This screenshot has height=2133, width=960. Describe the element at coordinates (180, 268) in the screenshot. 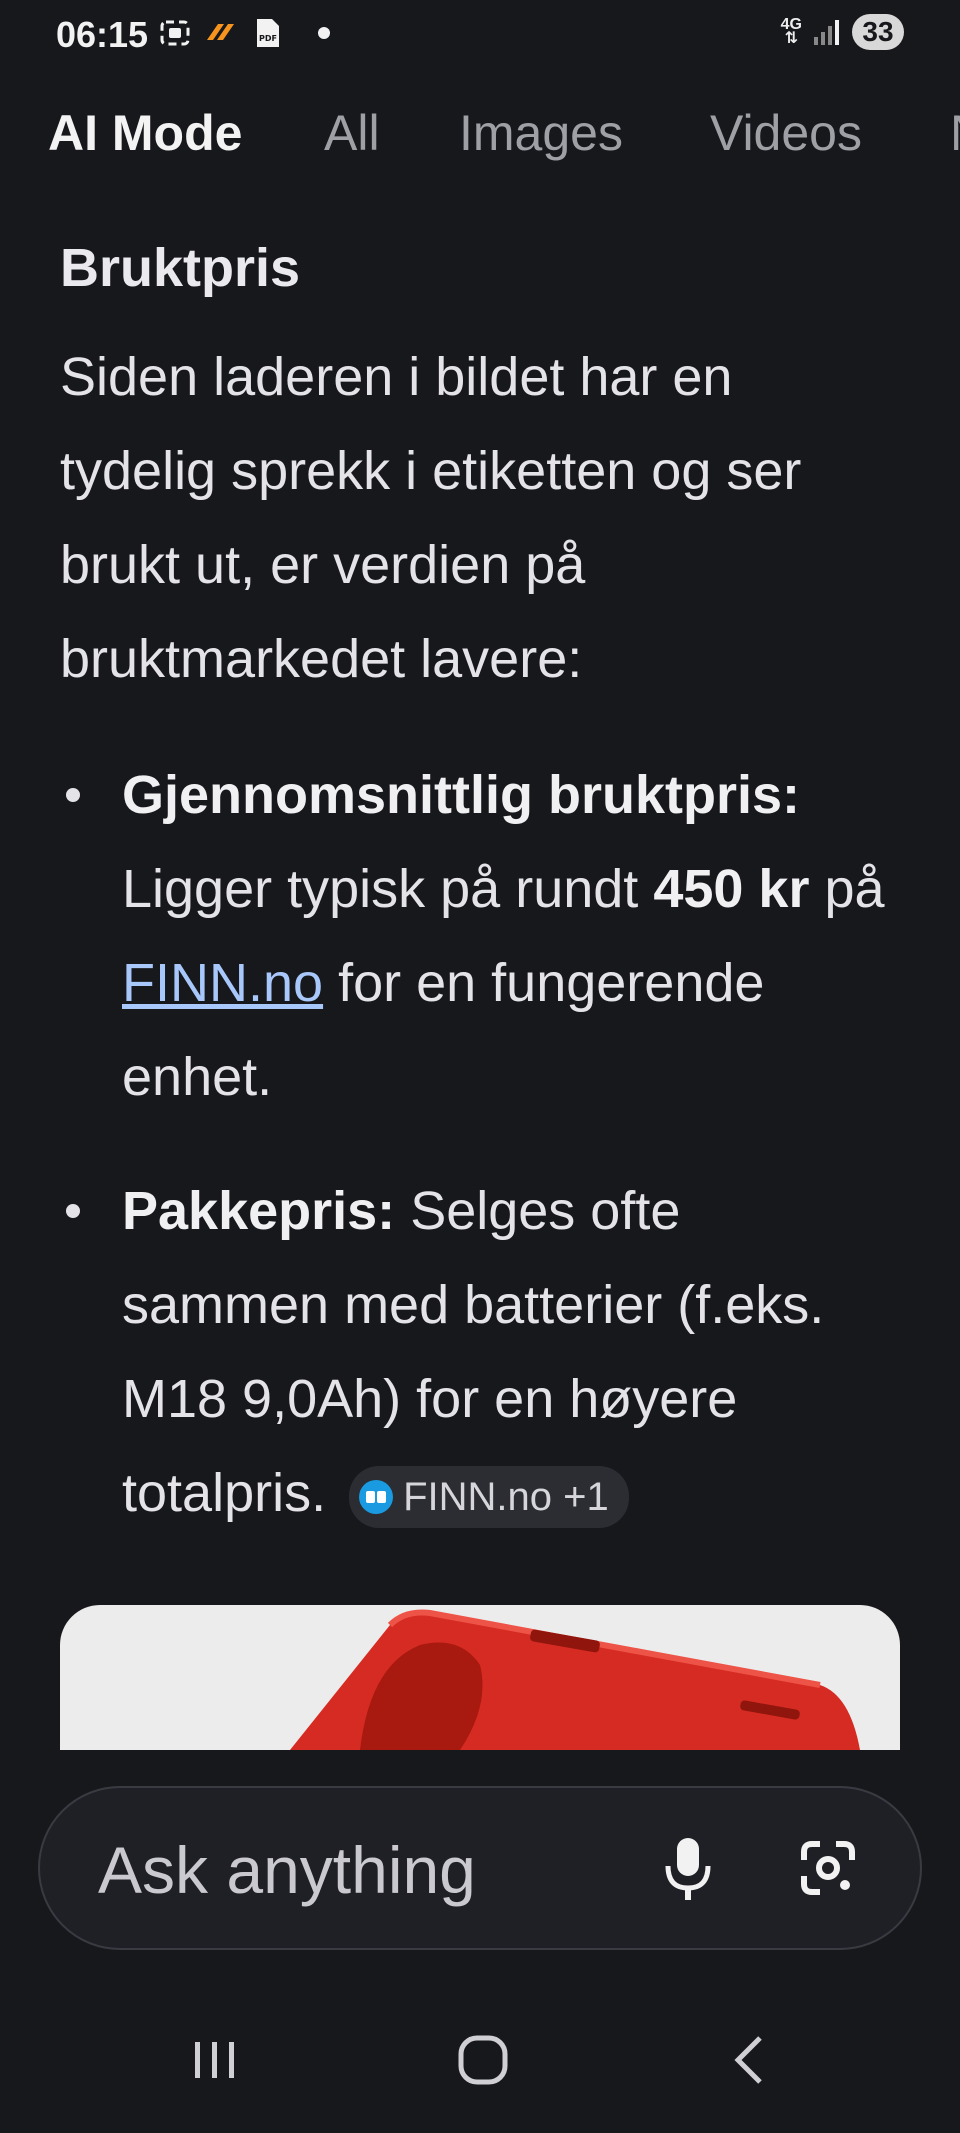

I see `section-heading: Bruktpris` at that location.